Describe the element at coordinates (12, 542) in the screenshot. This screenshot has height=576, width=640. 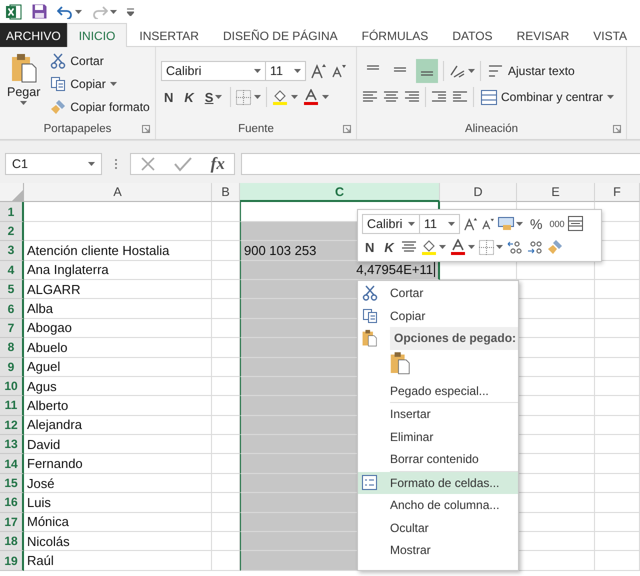
I see `row-header: 18` at that location.